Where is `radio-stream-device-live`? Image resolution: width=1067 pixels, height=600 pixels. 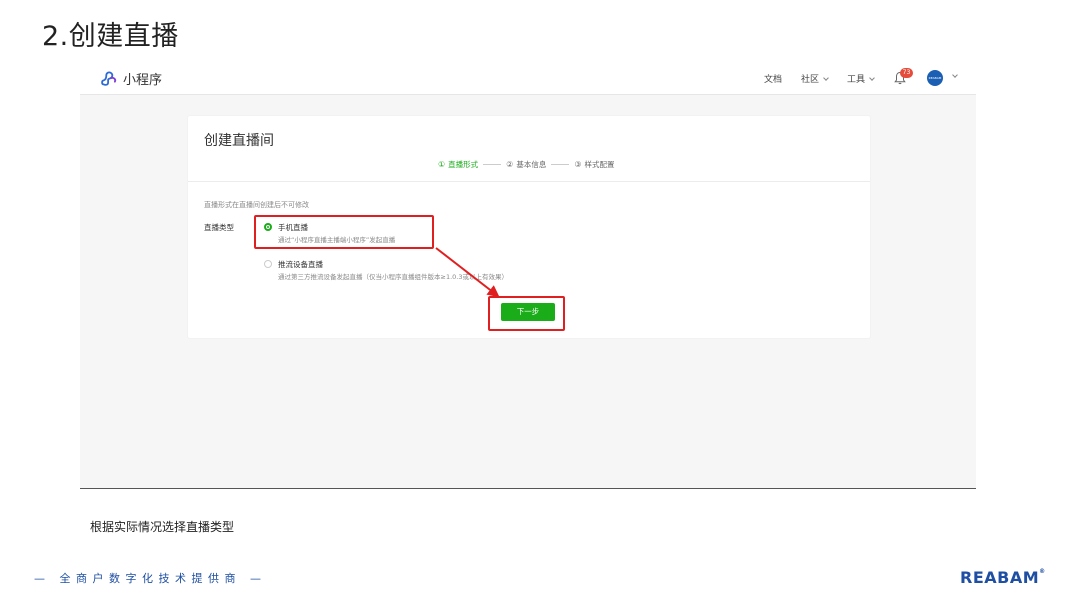
radio-stream-device-live is located at coordinates (268, 264).